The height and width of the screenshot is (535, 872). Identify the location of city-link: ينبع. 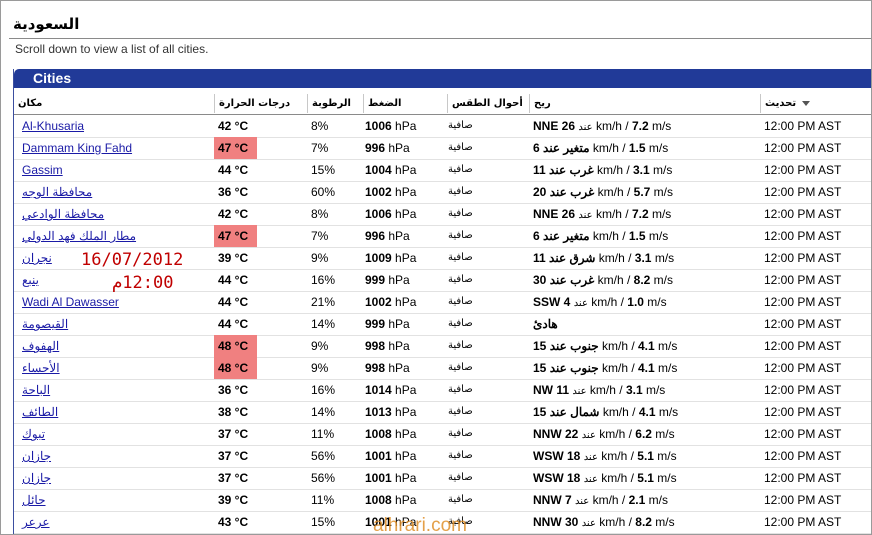
(30, 280).